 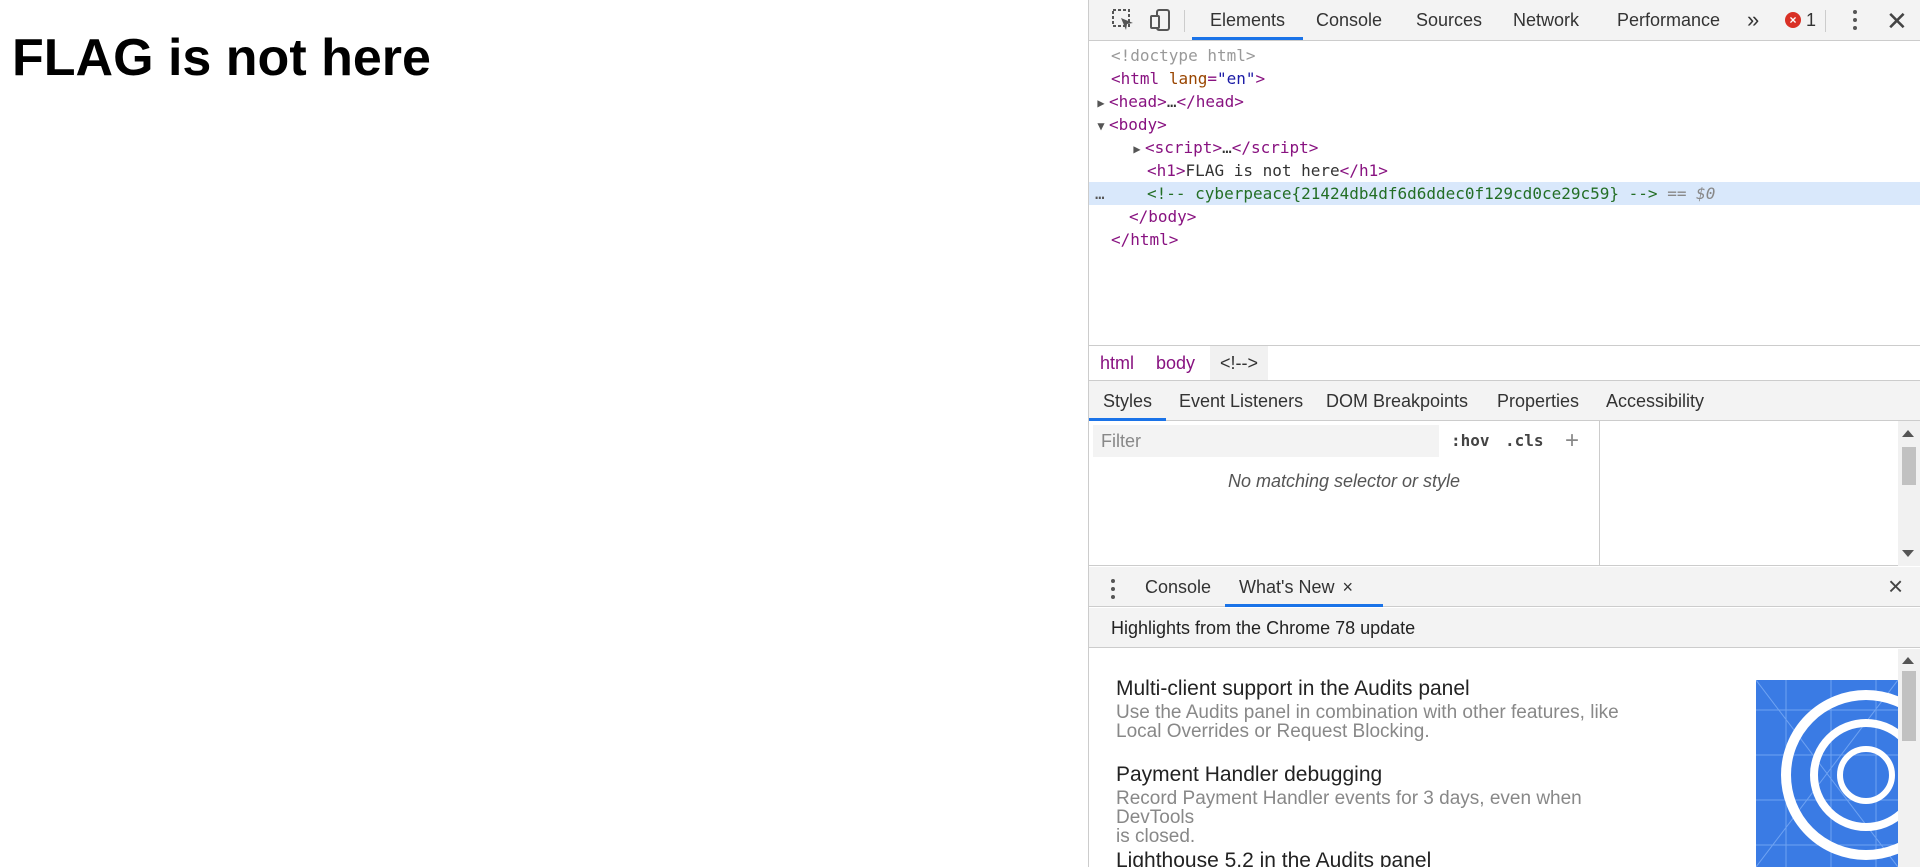 I want to click on h1-text: FLAG is not here, so click(x=1262, y=170).